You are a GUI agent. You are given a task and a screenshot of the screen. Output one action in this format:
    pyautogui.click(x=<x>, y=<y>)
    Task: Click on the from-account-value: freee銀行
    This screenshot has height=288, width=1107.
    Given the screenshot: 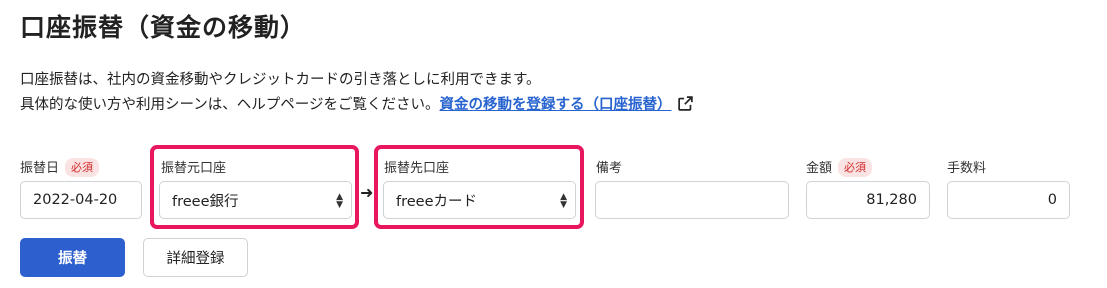 What is the action you would take?
    pyautogui.click(x=205, y=201)
    